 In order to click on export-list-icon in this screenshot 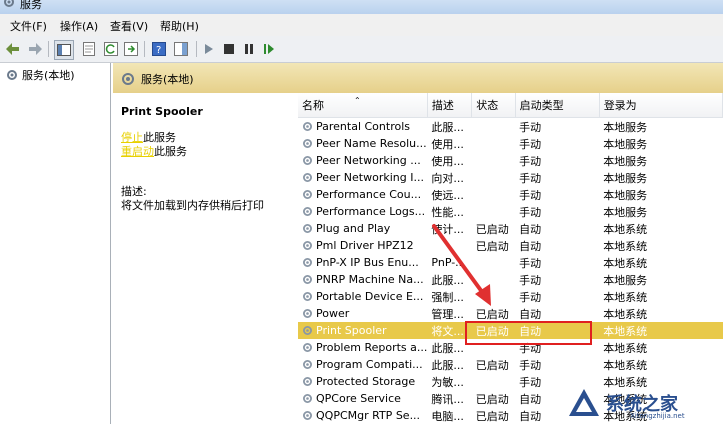, I will do `click(131, 49)`.